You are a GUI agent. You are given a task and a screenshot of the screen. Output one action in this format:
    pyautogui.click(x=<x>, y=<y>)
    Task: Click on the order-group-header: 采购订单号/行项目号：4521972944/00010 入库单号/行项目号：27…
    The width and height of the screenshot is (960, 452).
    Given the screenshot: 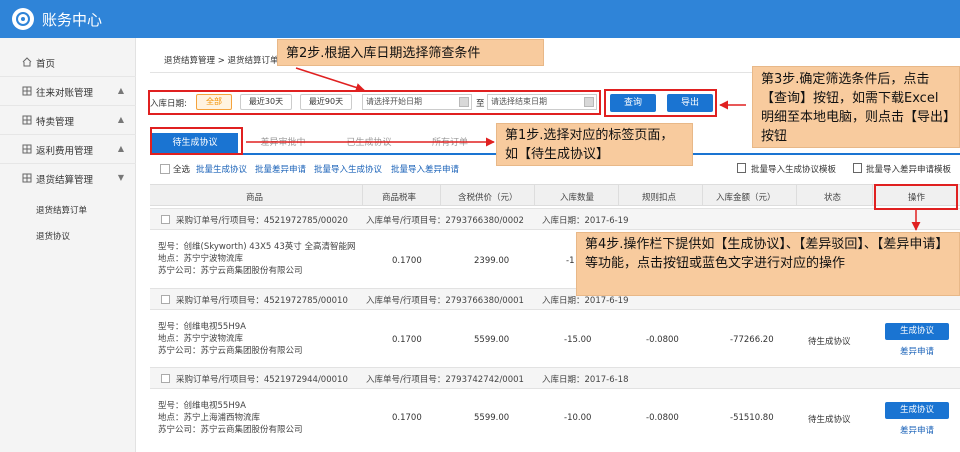 What is the action you would take?
    pyautogui.click(x=555, y=378)
    